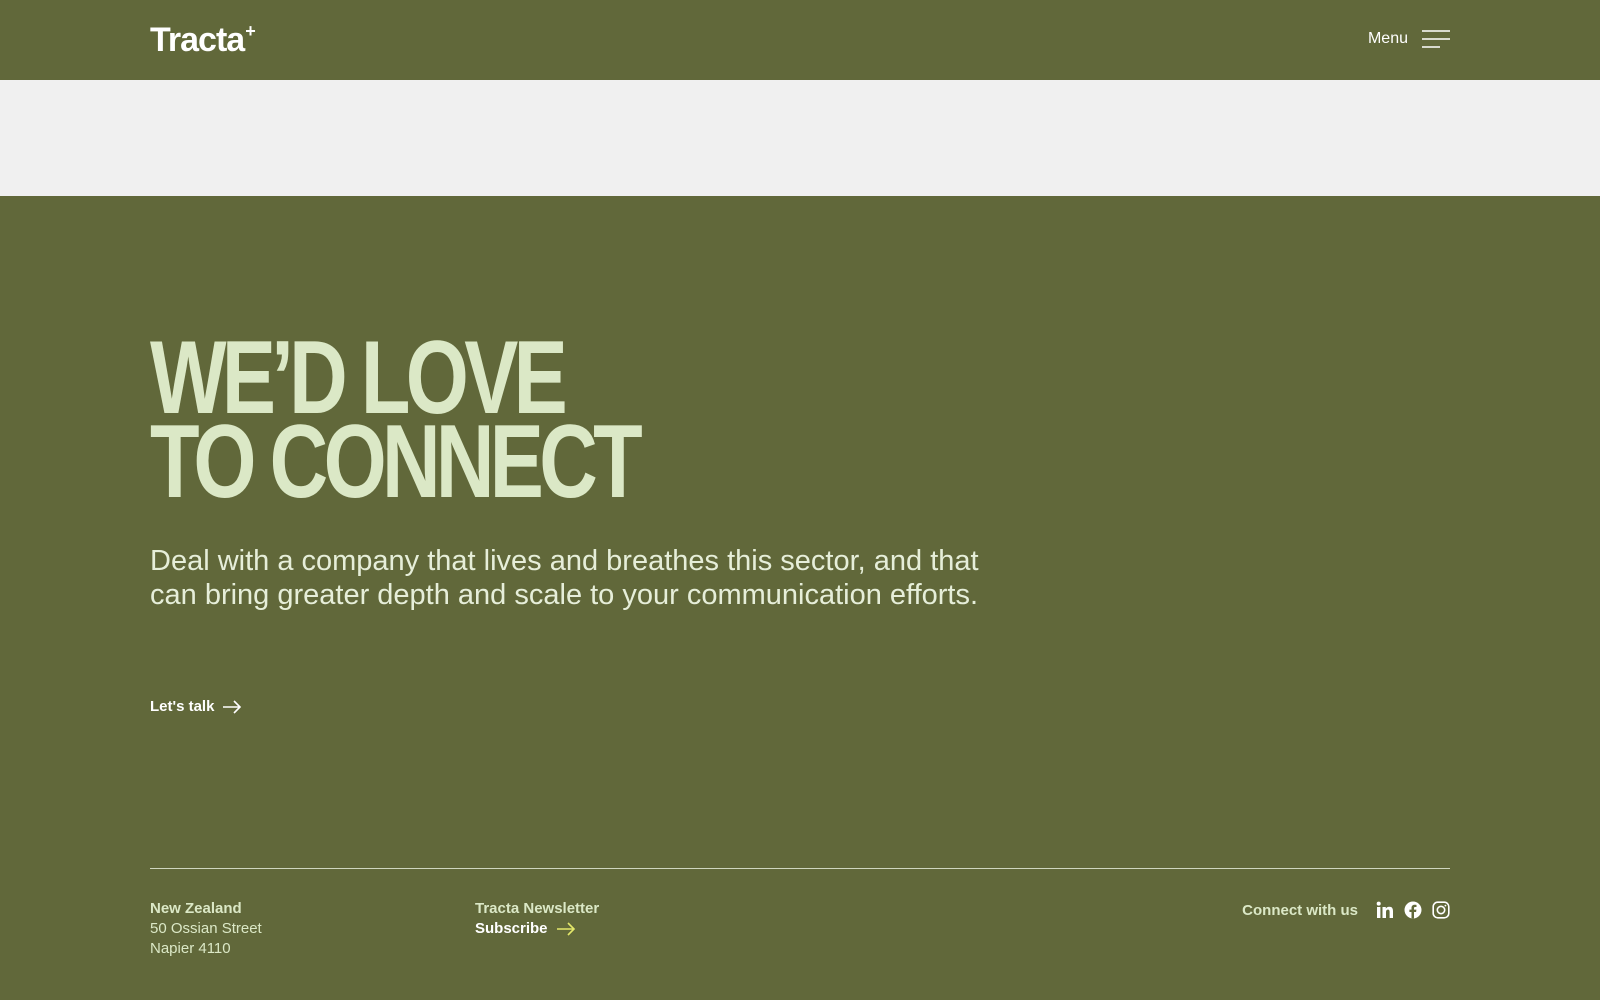 This screenshot has height=1000, width=1600. I want to click on page-headline: WE’D LOVE TO CONNECT, so click(396, 423).